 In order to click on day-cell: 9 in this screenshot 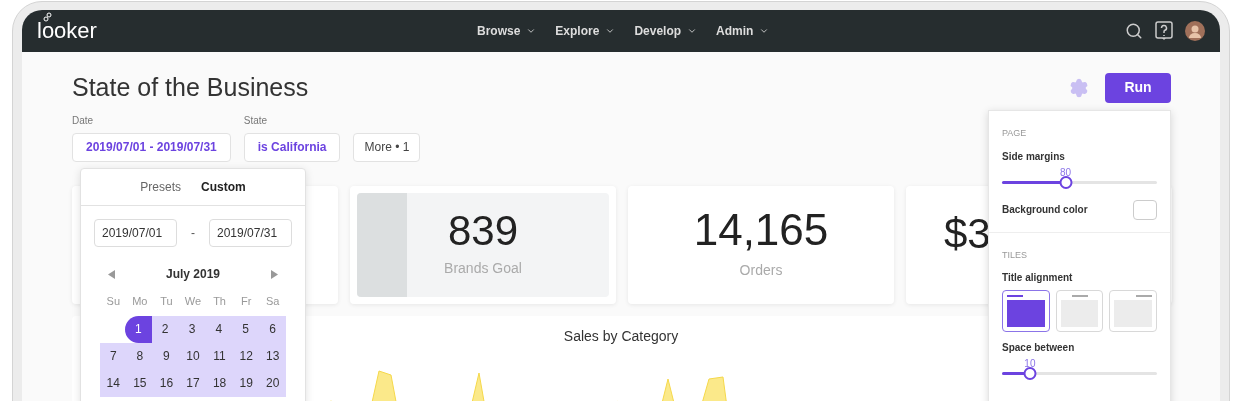, I will do `click(166, 356)`.